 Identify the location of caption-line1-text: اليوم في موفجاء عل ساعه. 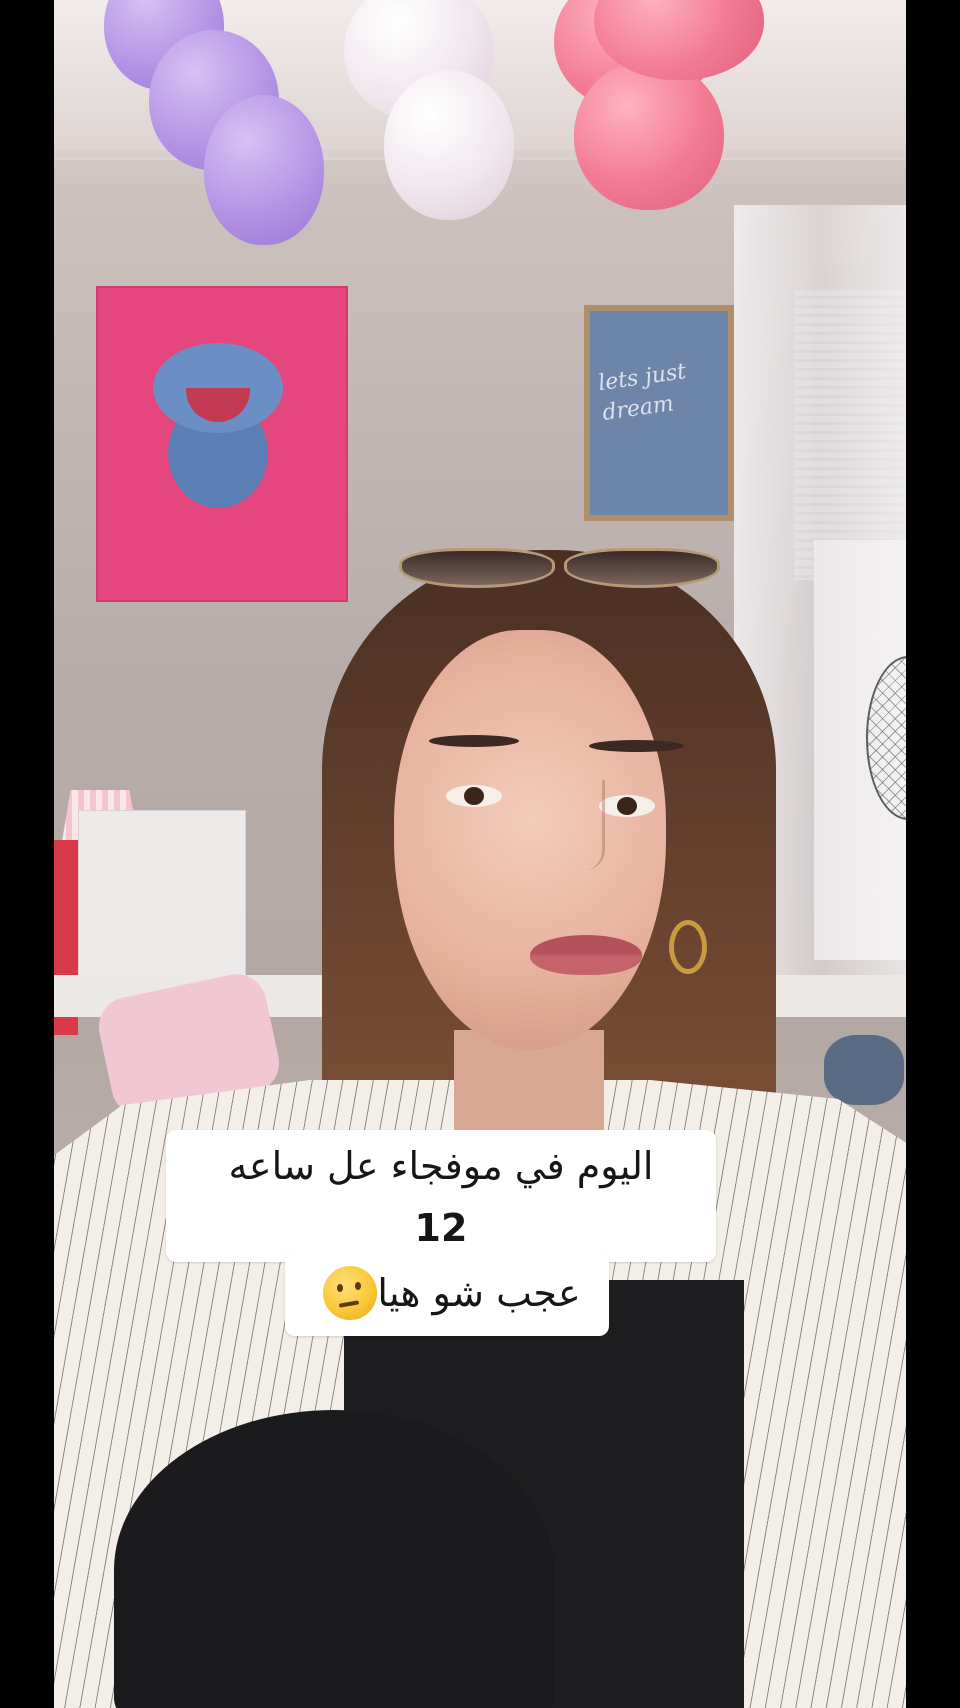
(441, 1166).